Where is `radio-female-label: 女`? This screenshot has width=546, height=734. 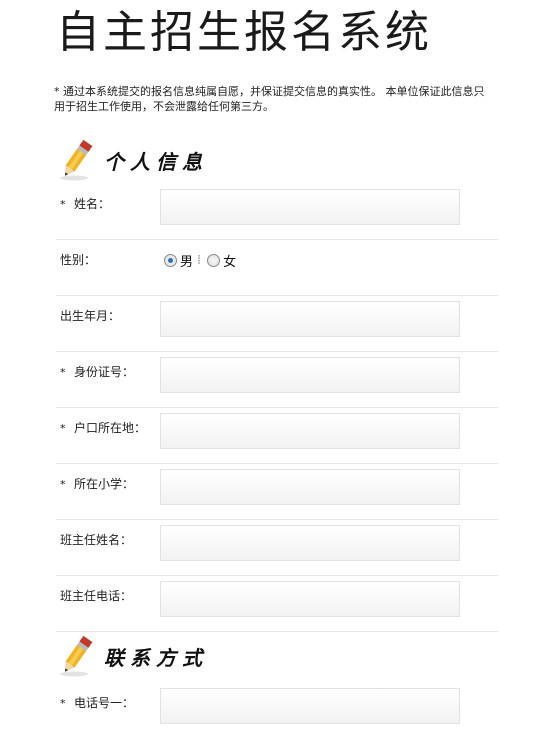
radio-female-label: 女 is located at coordinates (229, 260).